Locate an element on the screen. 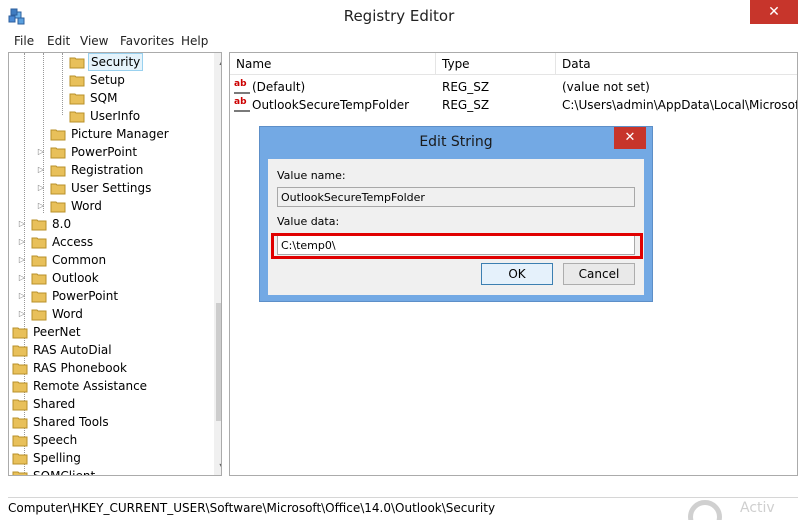  menu-edit: Edit is located at coordinates (58, 41).